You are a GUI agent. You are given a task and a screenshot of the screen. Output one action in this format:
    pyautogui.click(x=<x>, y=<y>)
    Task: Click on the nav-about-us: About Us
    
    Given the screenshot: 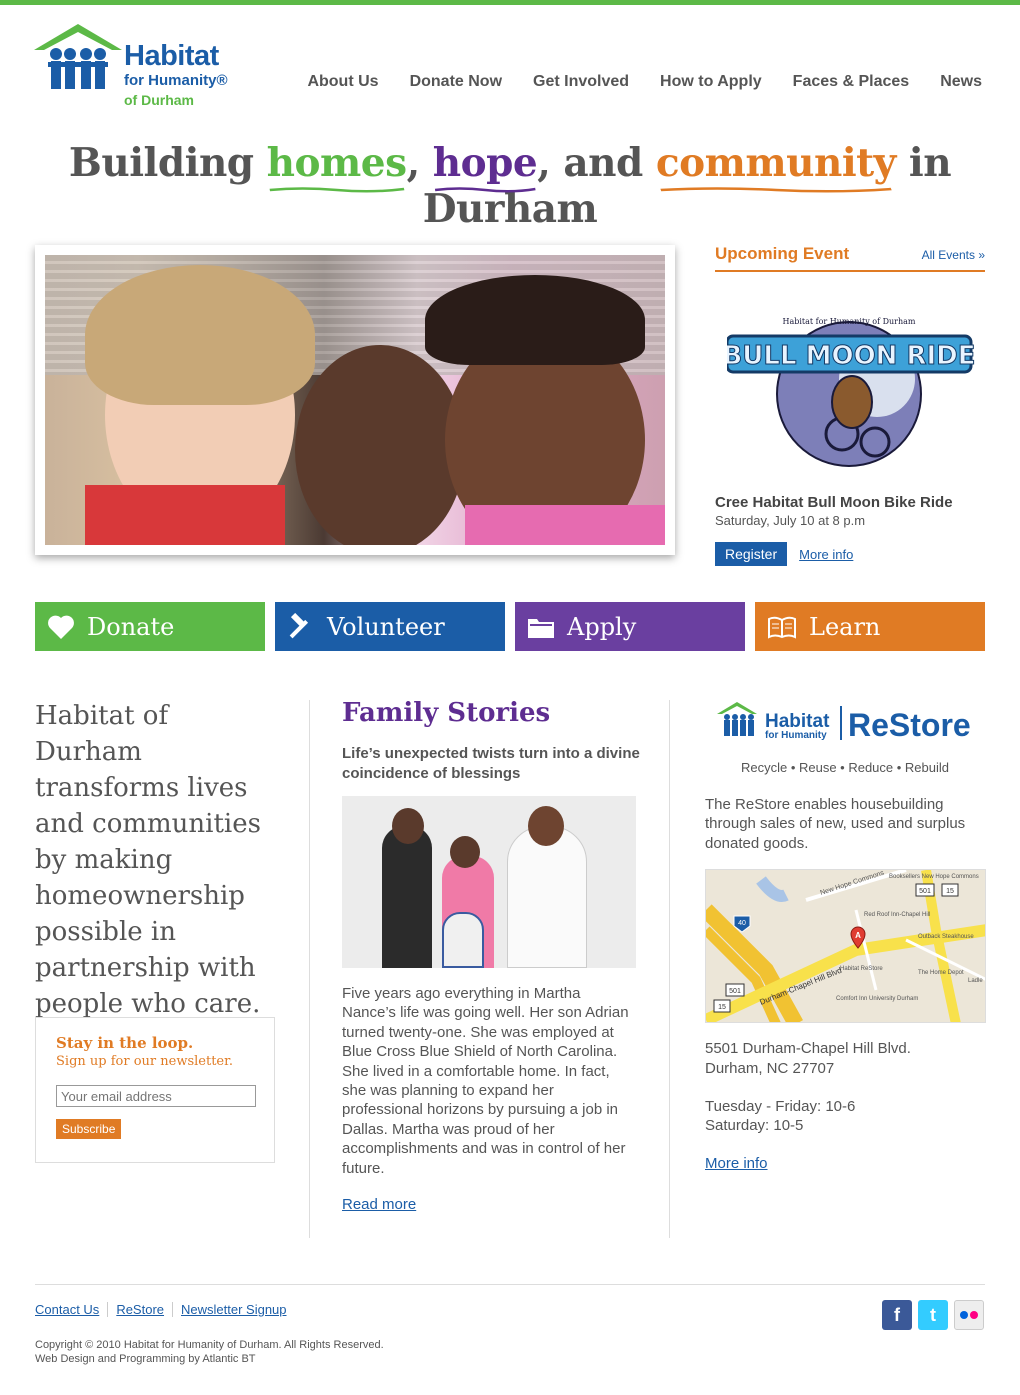 What is the action you would take?
    pyautogui.click(x=342, y=82)
    